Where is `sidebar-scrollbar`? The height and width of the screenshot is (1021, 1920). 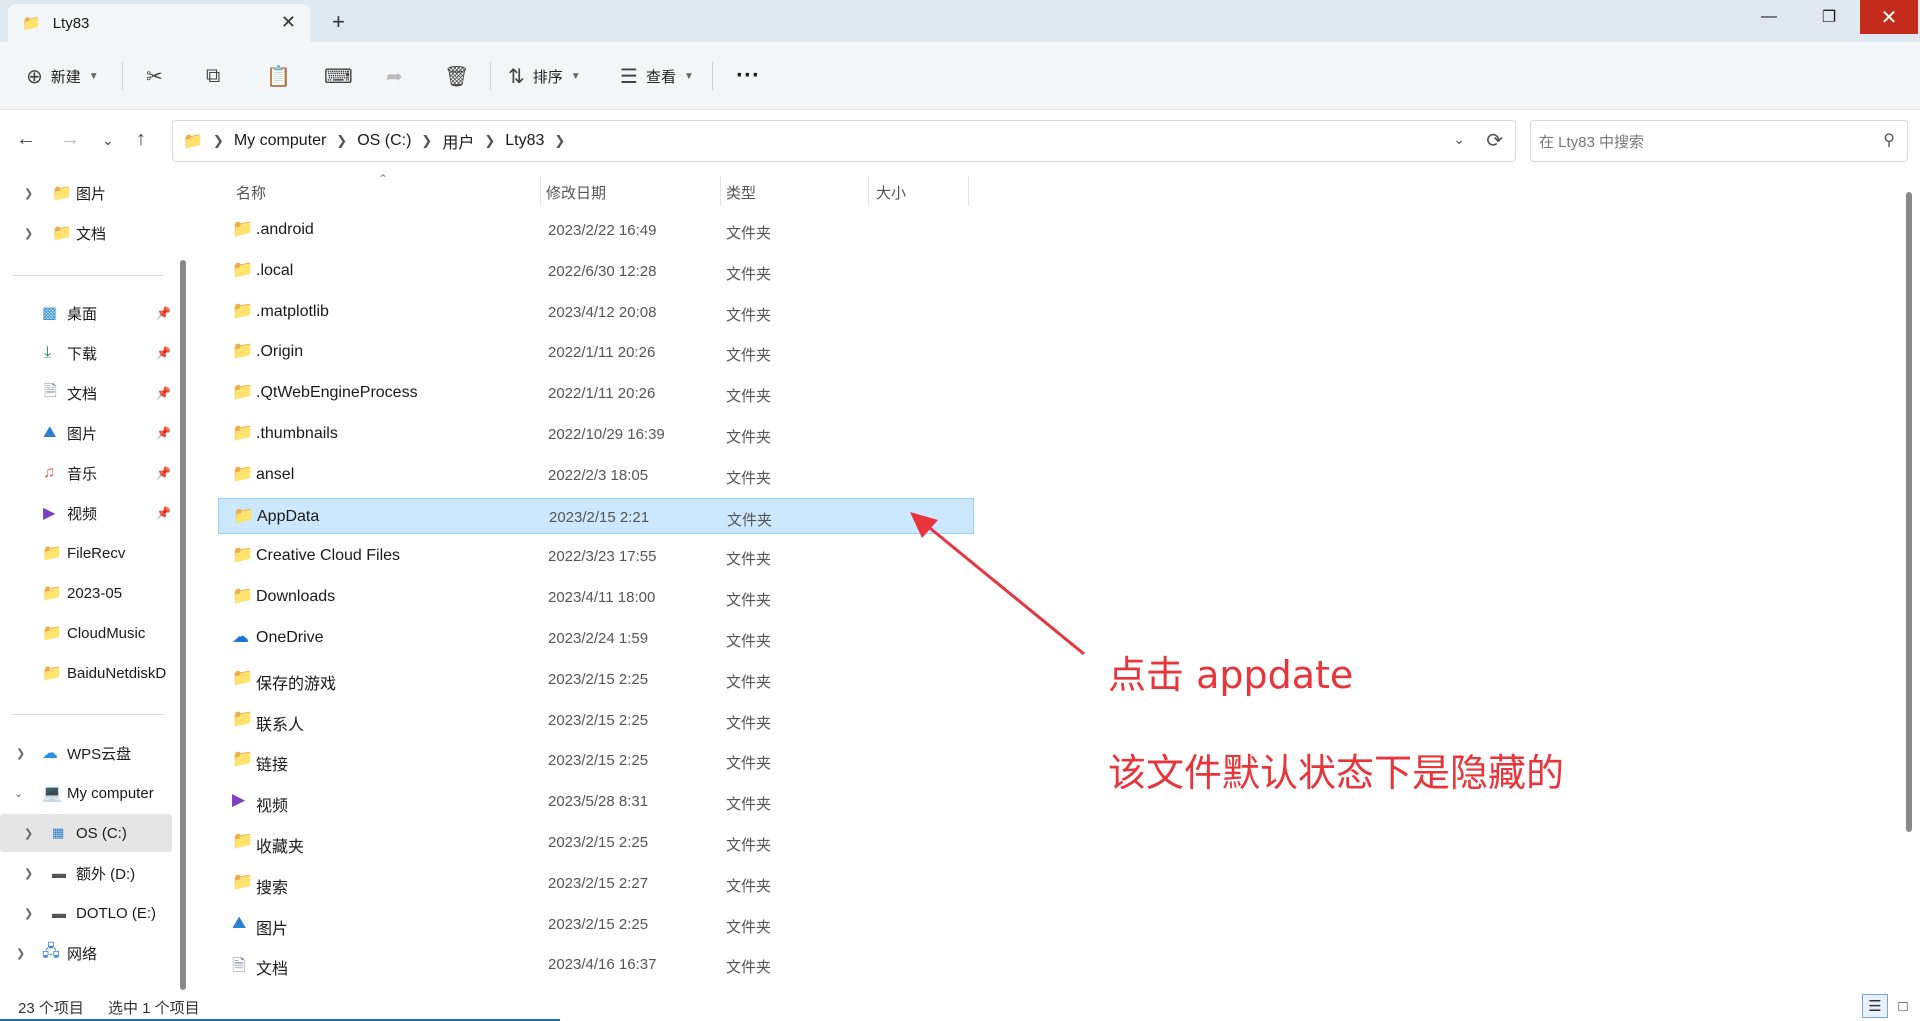 sidebar-scrollbar is located at coordinates (183, 625).